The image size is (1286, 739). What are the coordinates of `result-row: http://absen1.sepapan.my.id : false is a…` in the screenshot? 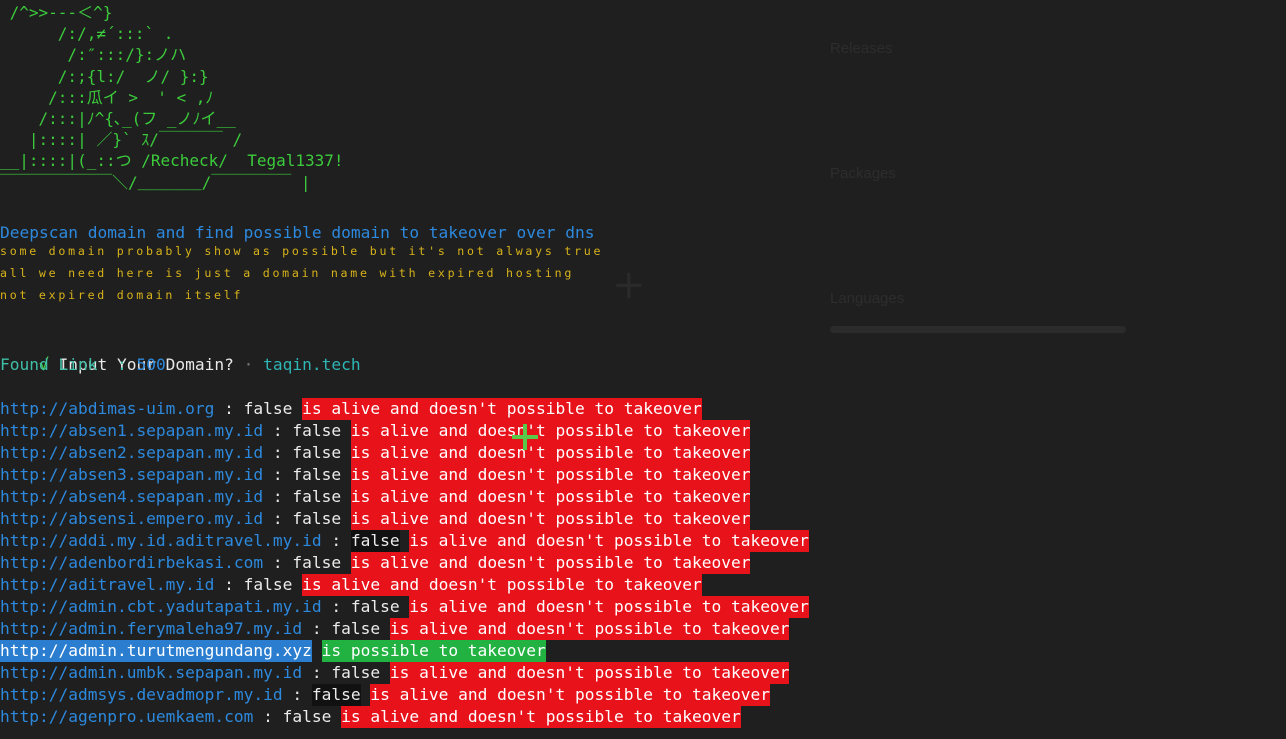 It's located at (404, 431).